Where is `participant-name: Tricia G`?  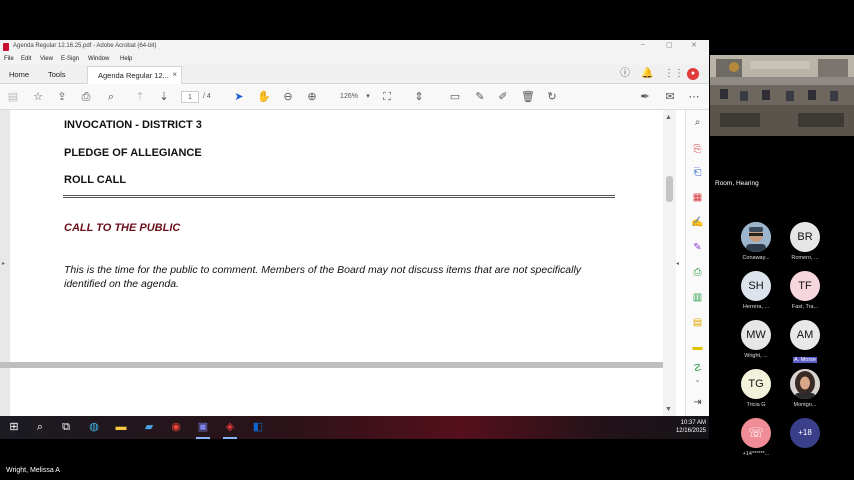
participant-name: Tricia G is located at coordinates (756, 405).